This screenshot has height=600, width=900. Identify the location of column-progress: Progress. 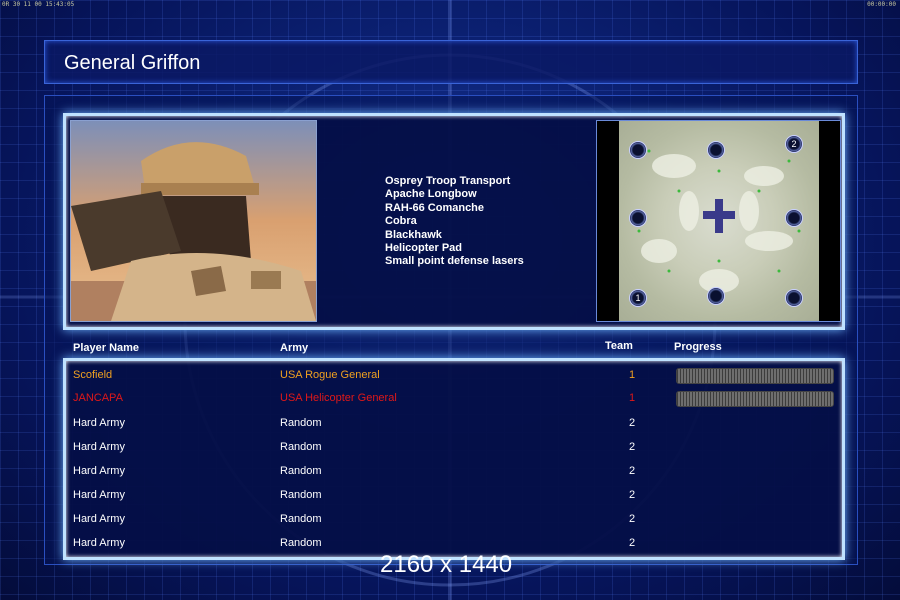
(698, 347).